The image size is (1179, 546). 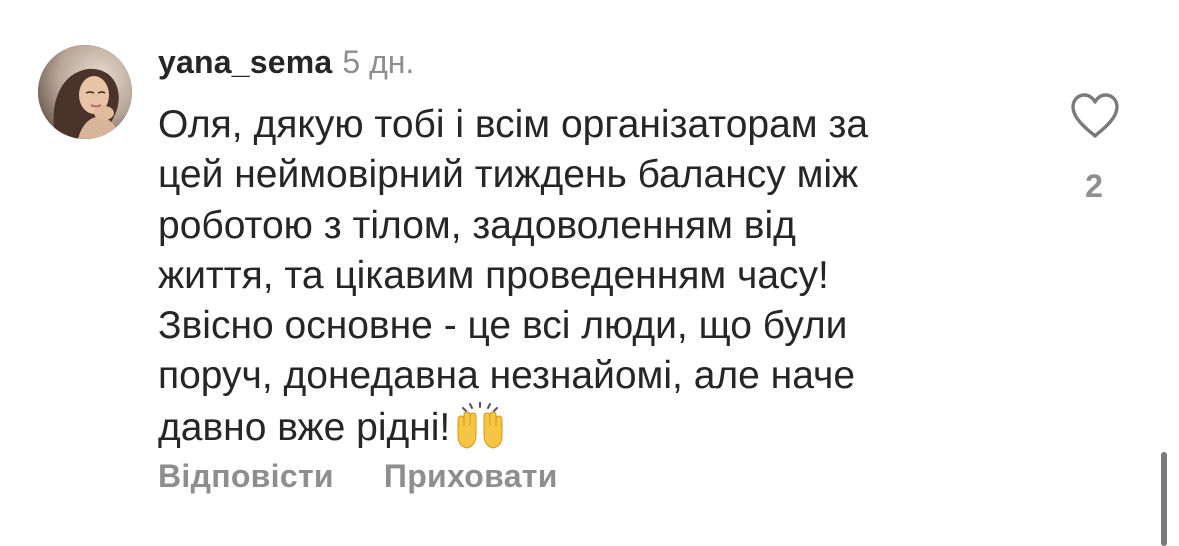 What do you see at coordinates (513, 124) in the screenshot?
I see `comment-line: Оля, дякую тобі і всім організаторам за` at bounding box center [513, 124].